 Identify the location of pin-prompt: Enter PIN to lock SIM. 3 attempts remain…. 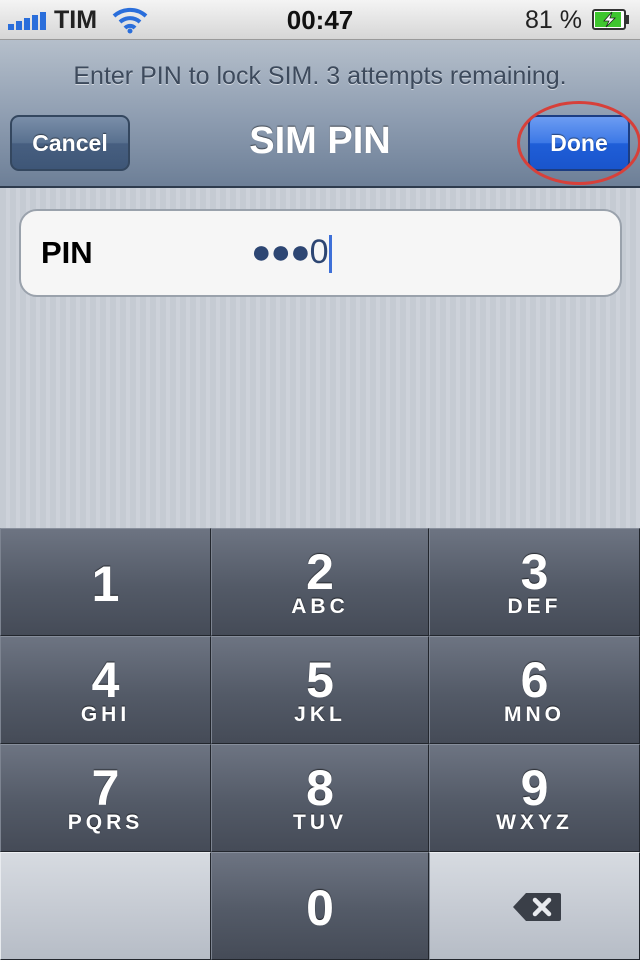
(320, 76).